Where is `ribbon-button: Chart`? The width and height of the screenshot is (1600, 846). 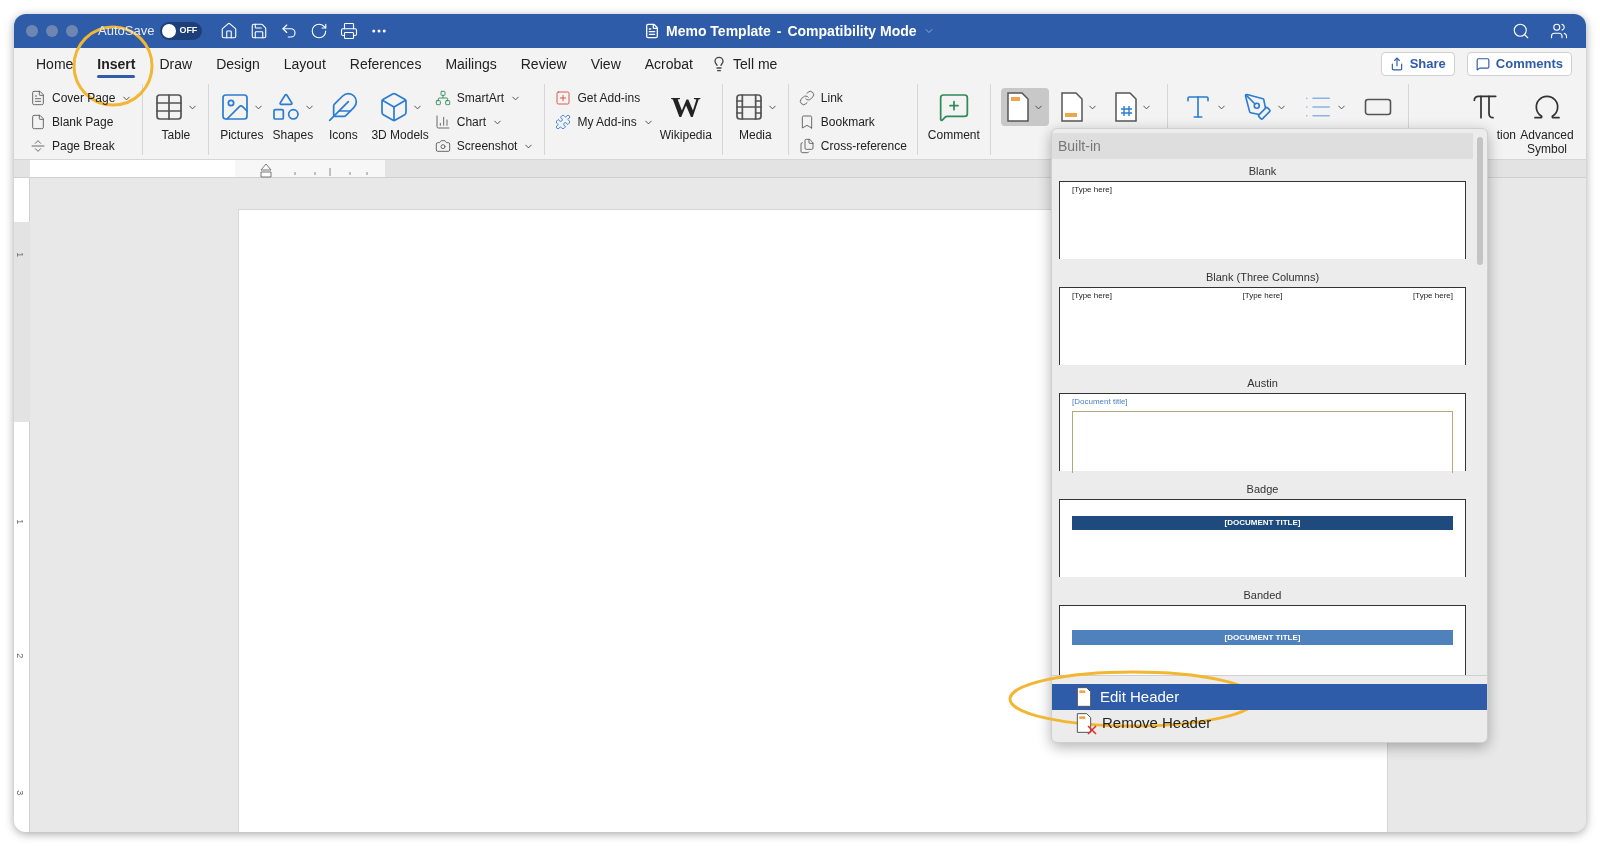
ribbon-button: Chart is located at coordinates (484, 122).